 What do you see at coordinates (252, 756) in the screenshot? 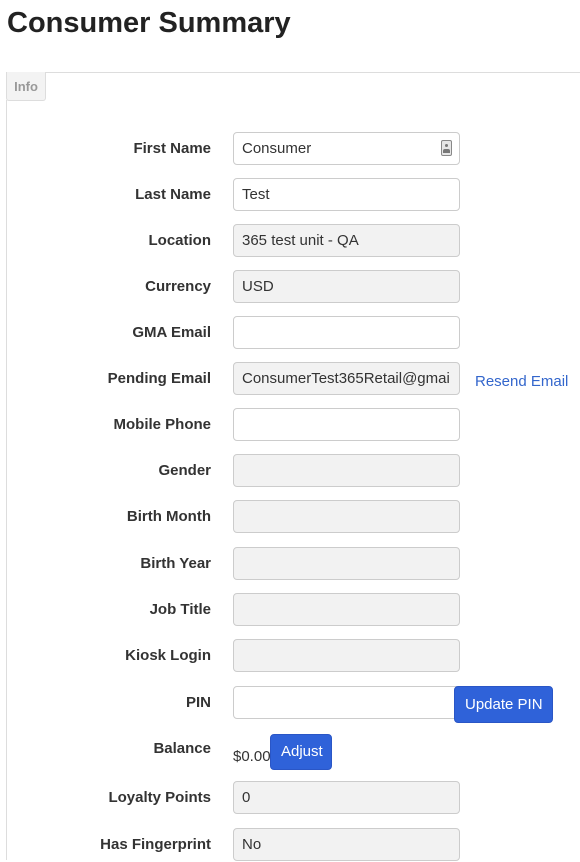
I see `balance-value: $0.00` at bounding box center [252, 756].